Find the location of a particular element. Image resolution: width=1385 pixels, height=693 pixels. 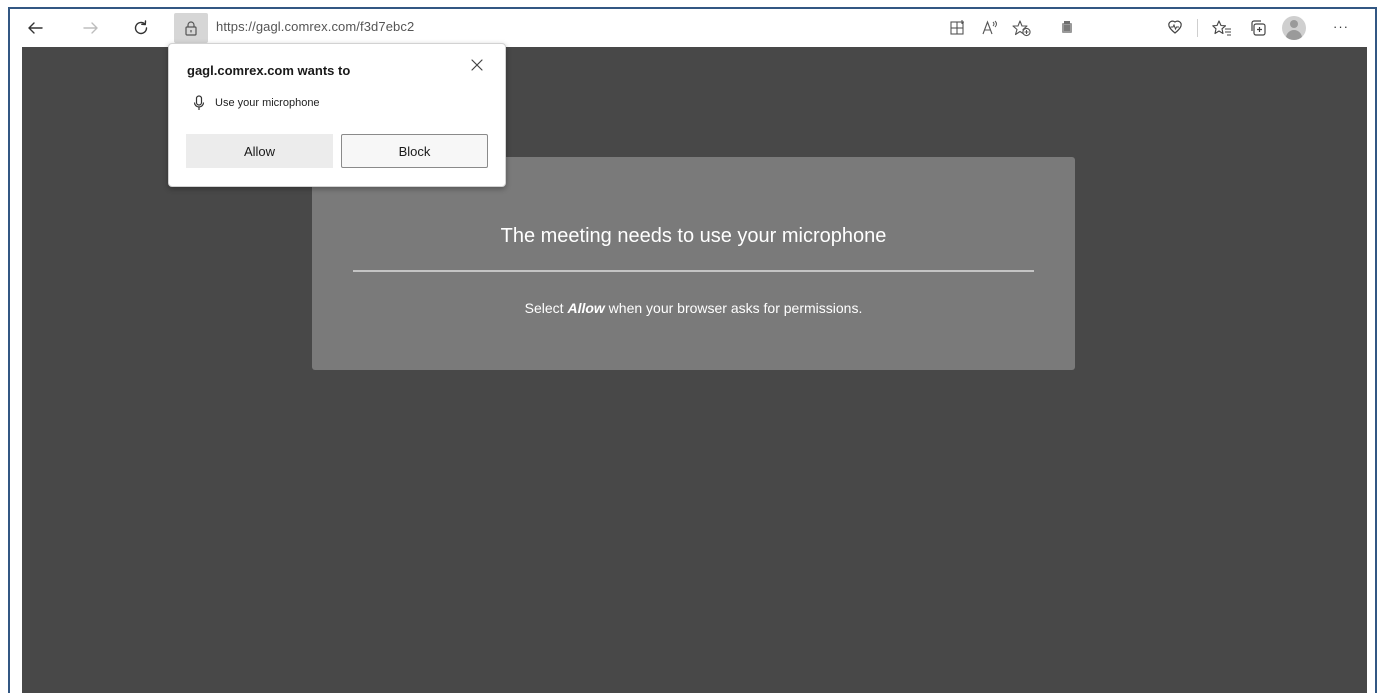

more-menu-button: ··· is located at coordinates (1341, 26).